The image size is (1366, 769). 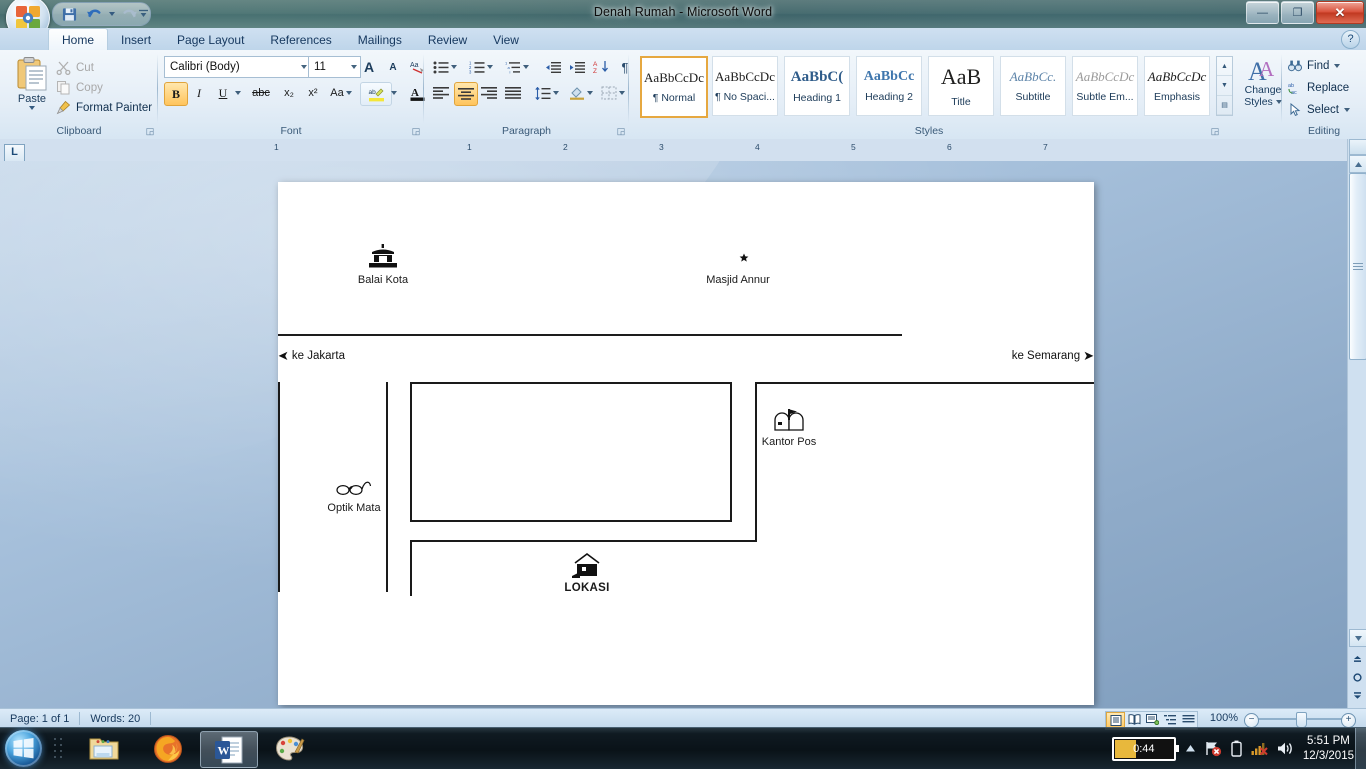 I want to click on redo-icon, so click(x=130, y=14).